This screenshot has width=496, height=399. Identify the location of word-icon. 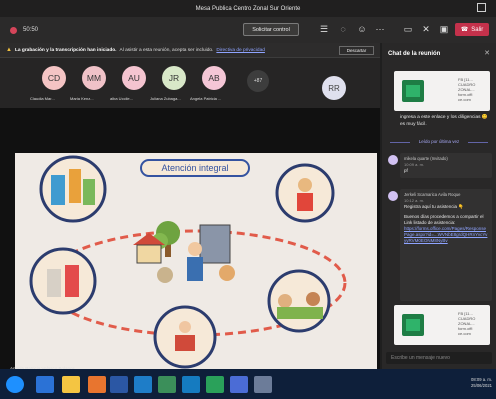
(119, 384).